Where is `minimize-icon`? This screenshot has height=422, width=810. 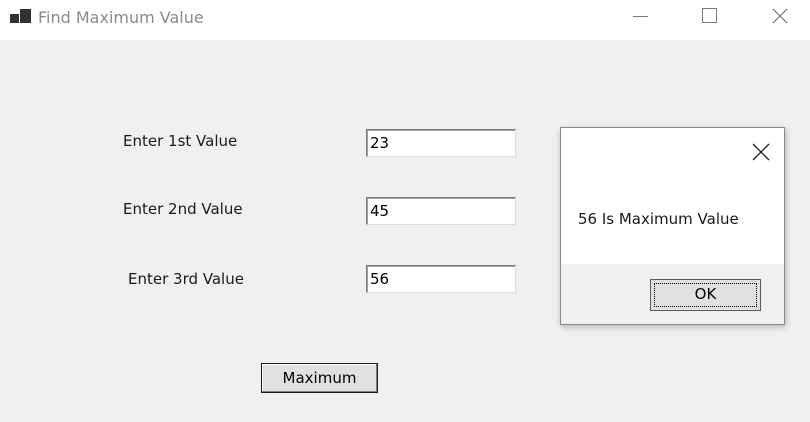
minimize-icon is located at coordinates (640, 16).